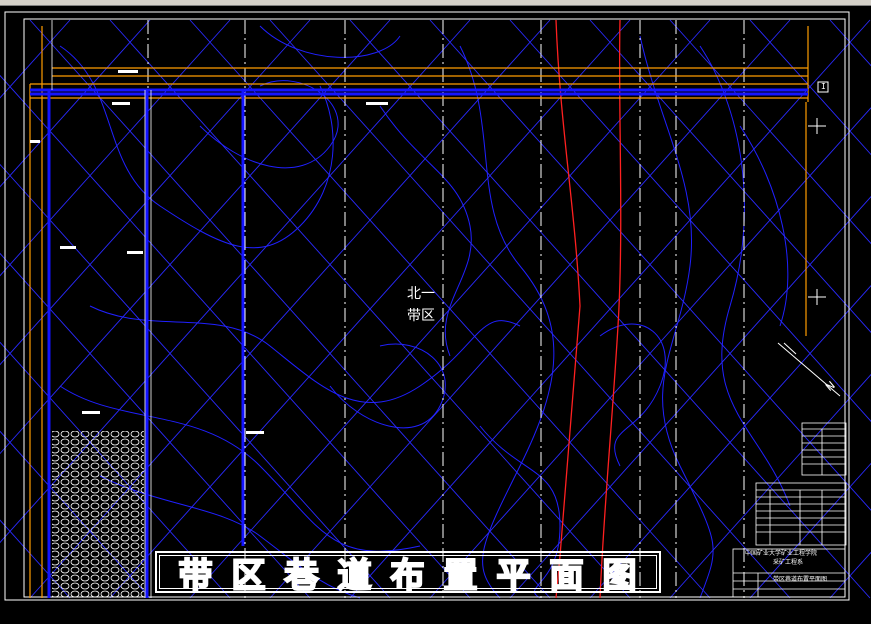 The image size is (871, 624). What do you see at coordinates (421, 294) in the screenshot?
I see `region-label-line1: 北一` at bounding box center [421, 294].